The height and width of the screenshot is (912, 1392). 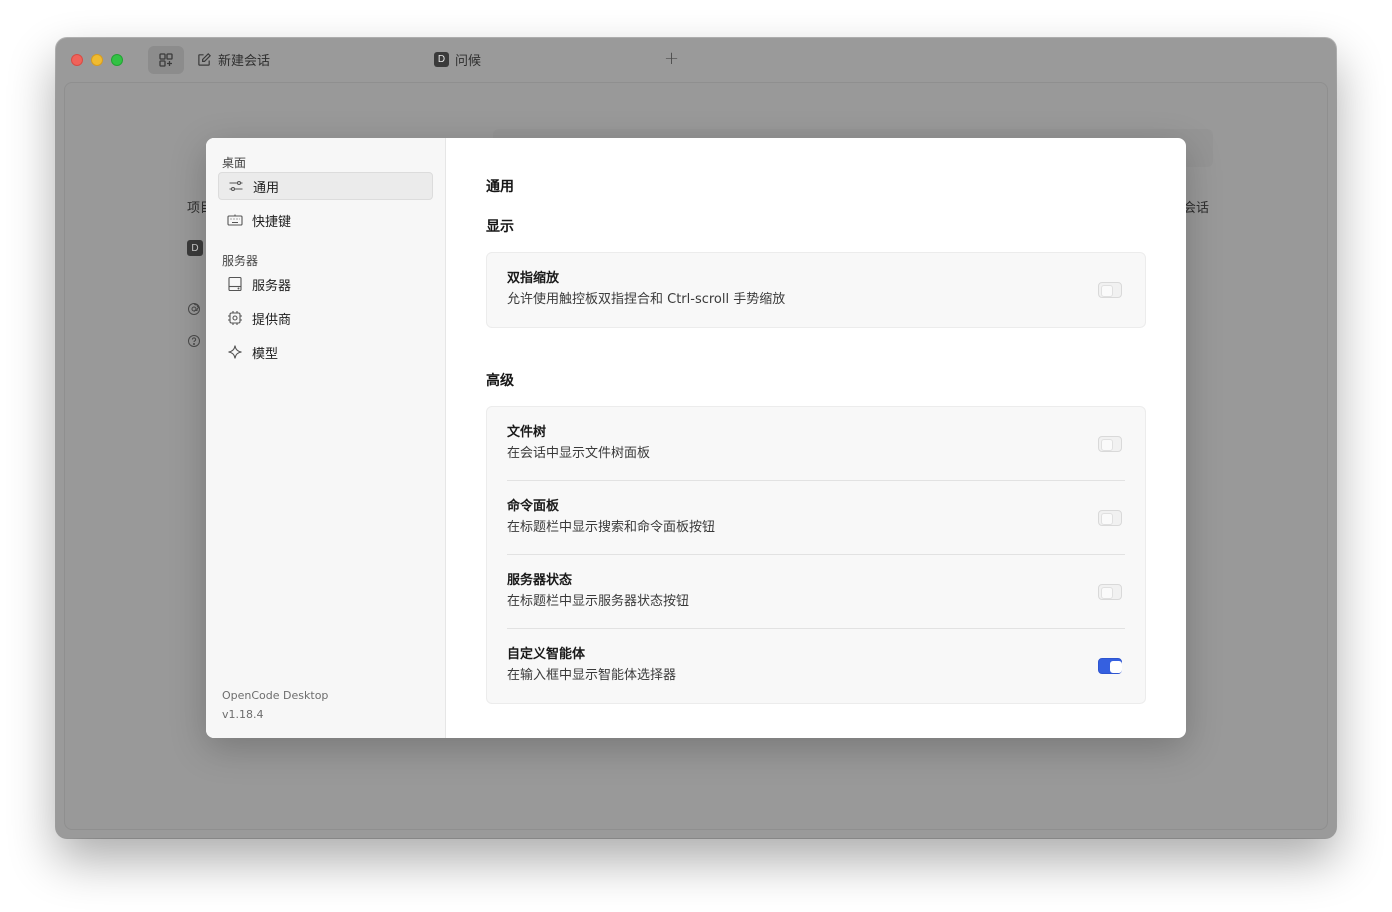 I want to click on add-tab-button: +, so click(x=671, y=58).